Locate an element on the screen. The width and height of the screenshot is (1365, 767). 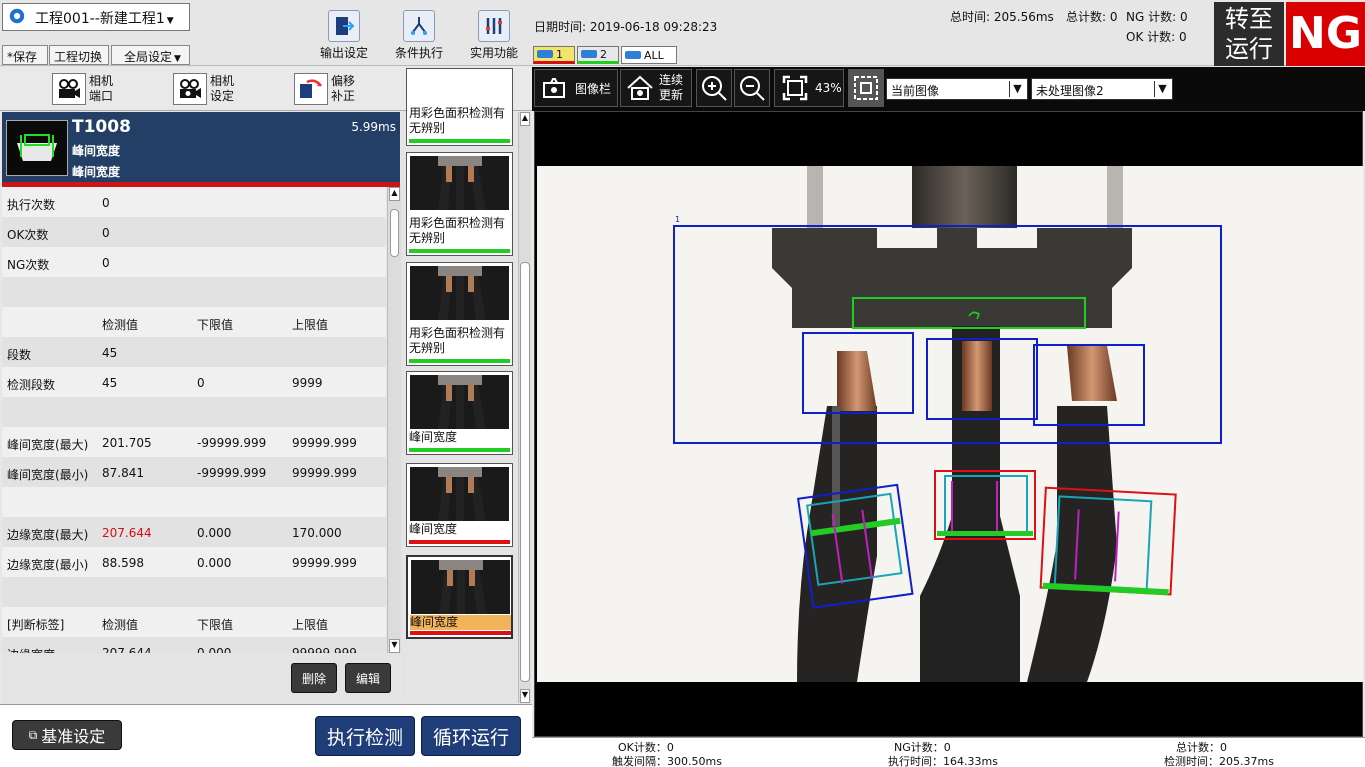
raw-image-select: 未处理图像2 ▼ is located at coordinates (1102, 89).